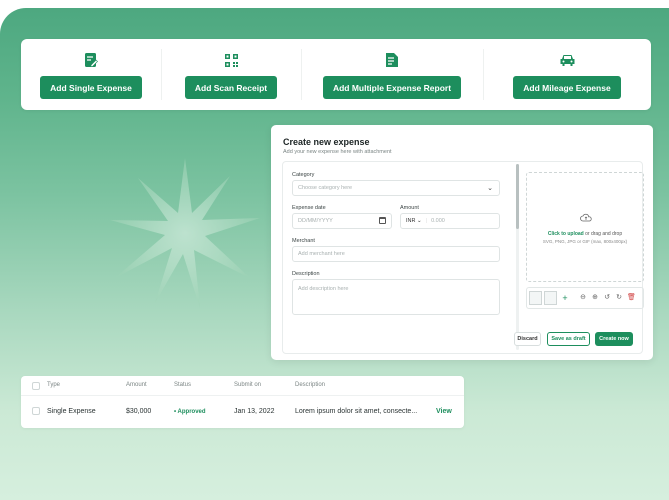 The height and width of the screenshot is (500, 669). I want to click on expense-date-label: Expense date, so click(309, 208).